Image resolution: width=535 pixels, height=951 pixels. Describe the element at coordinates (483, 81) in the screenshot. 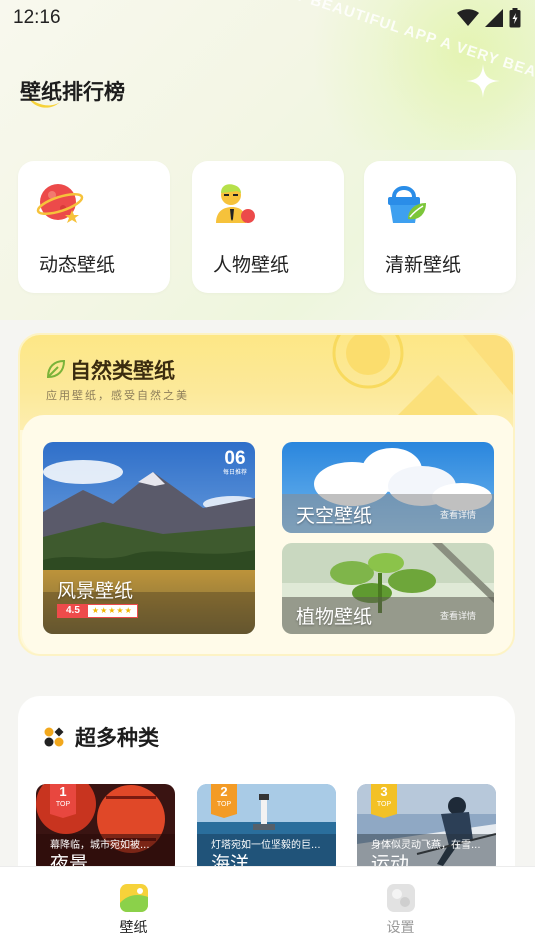

I see `sparkle-icon` at that location.